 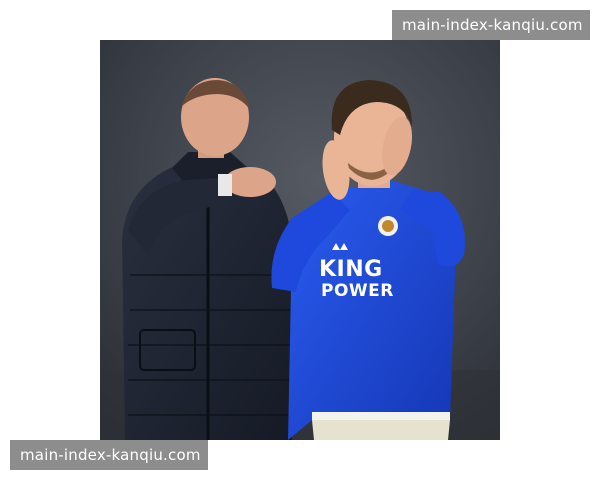 I want to click on watermark-bottom: main-index-kanqiu.com, so click(x=109, y=455).